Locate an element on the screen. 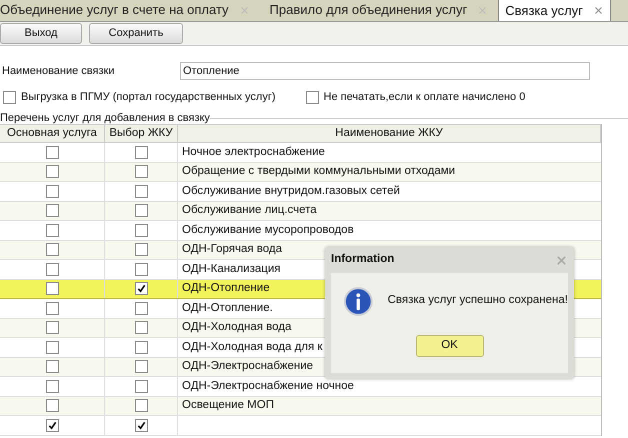 This screenshot has width=628, height=438. table-row: Ночное электроснабжение is located at coordinates (300, 152).